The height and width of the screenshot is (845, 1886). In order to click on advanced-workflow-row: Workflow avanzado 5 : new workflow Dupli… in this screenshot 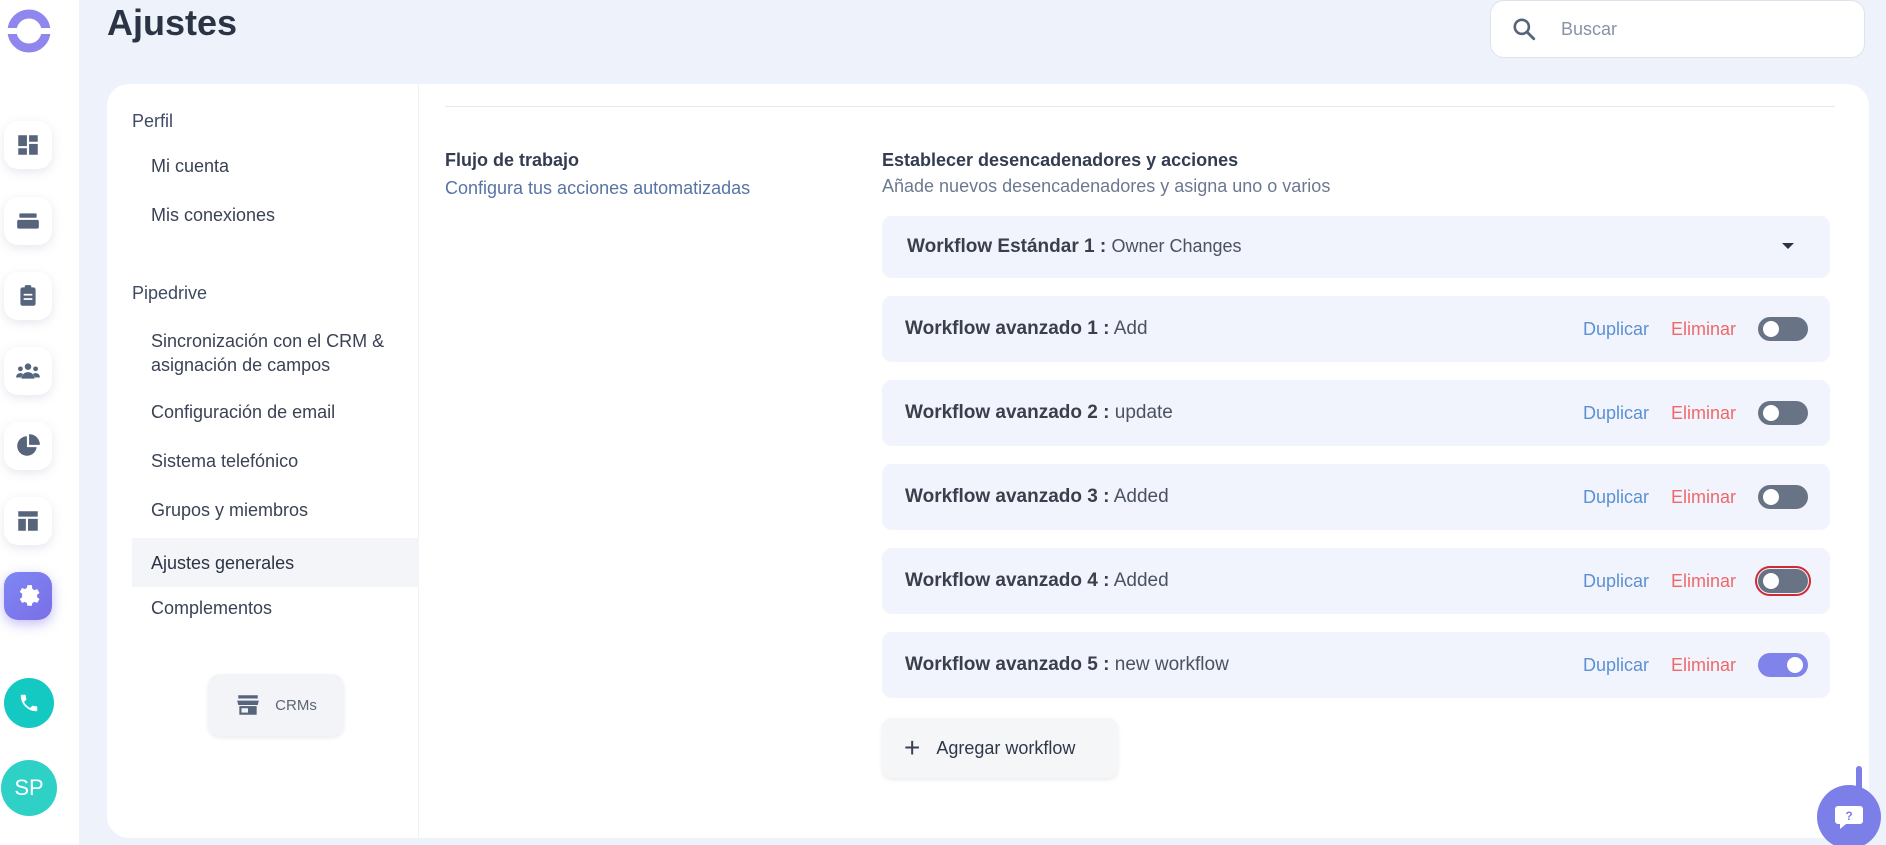, I will do `click(1356, 665)`.